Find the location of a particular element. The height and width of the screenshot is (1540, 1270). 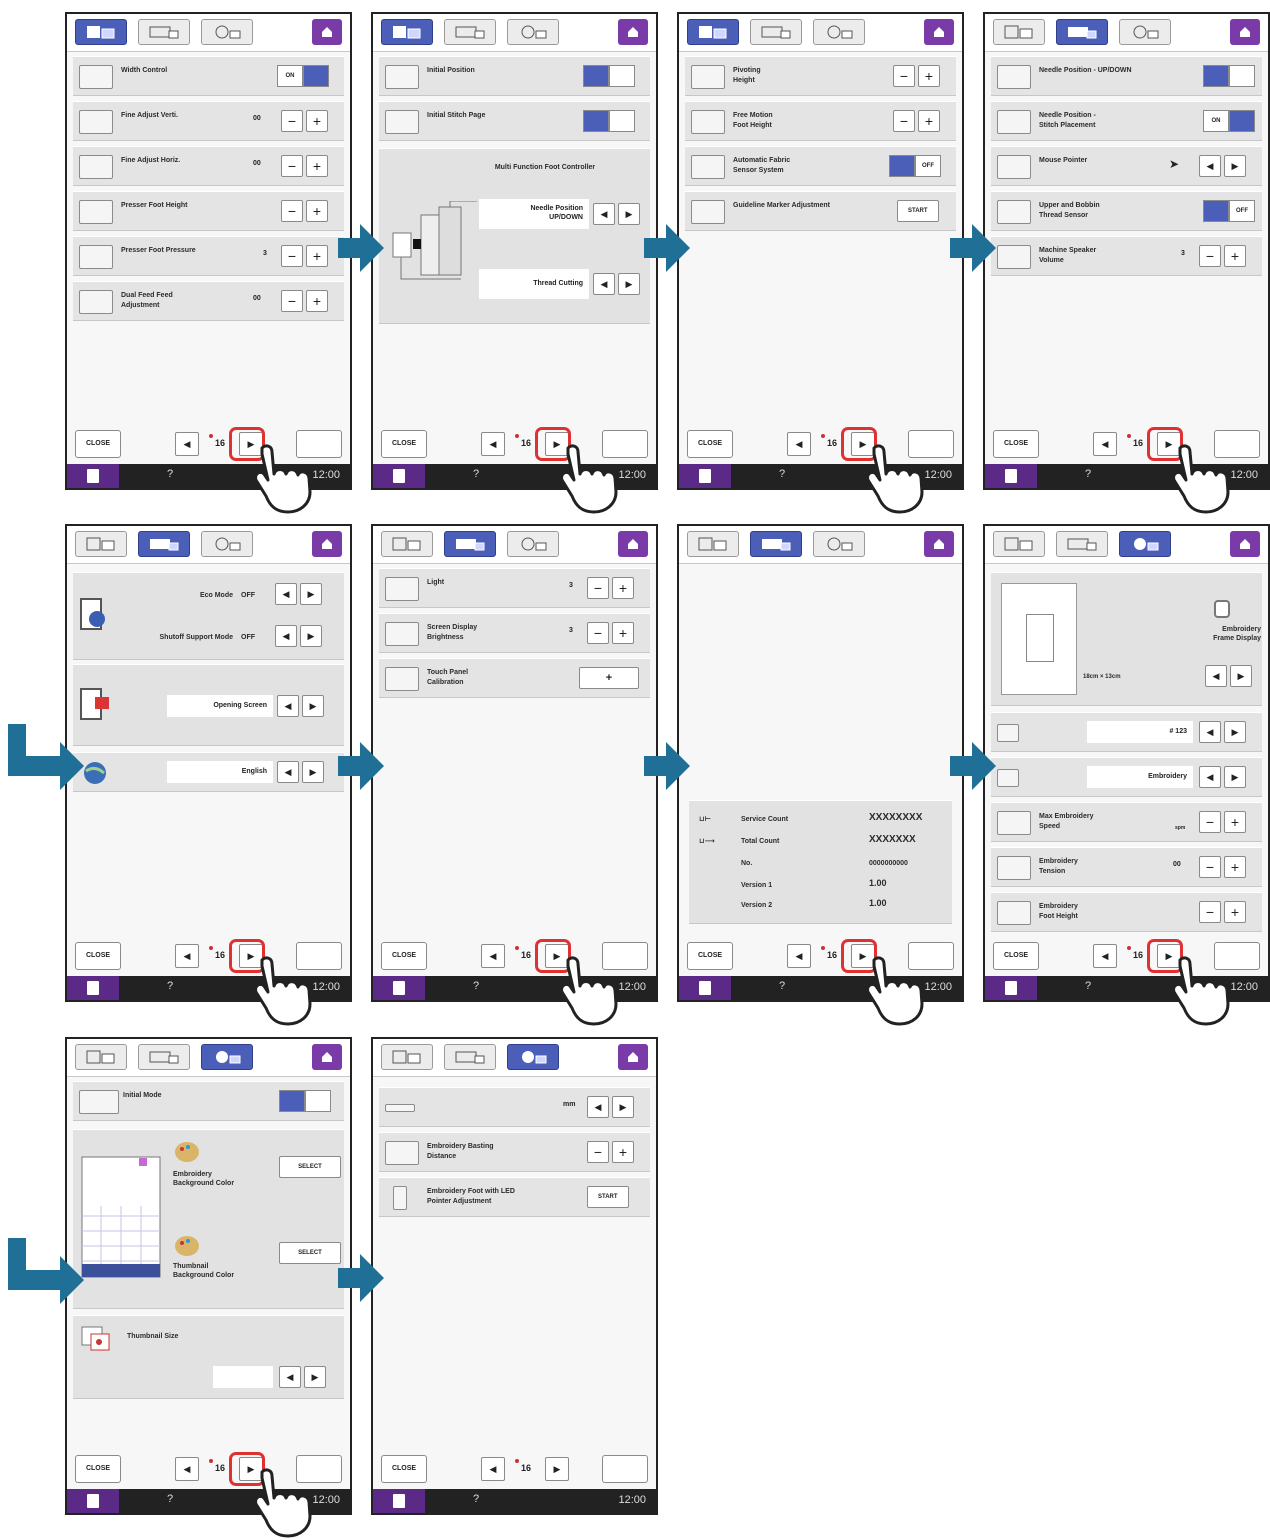

toggle-on: ON is located at coordinates (290, 76).